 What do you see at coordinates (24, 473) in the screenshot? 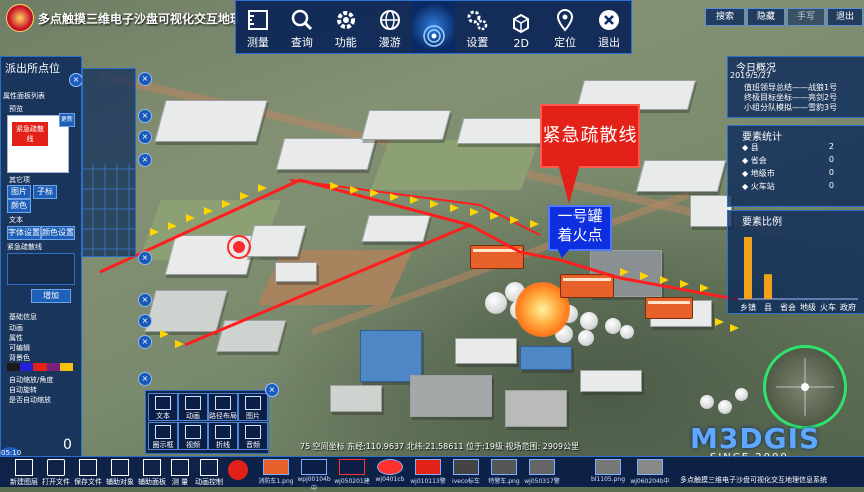
I see `new-layer-button: 新建图层` at bounding box center [24, 473].